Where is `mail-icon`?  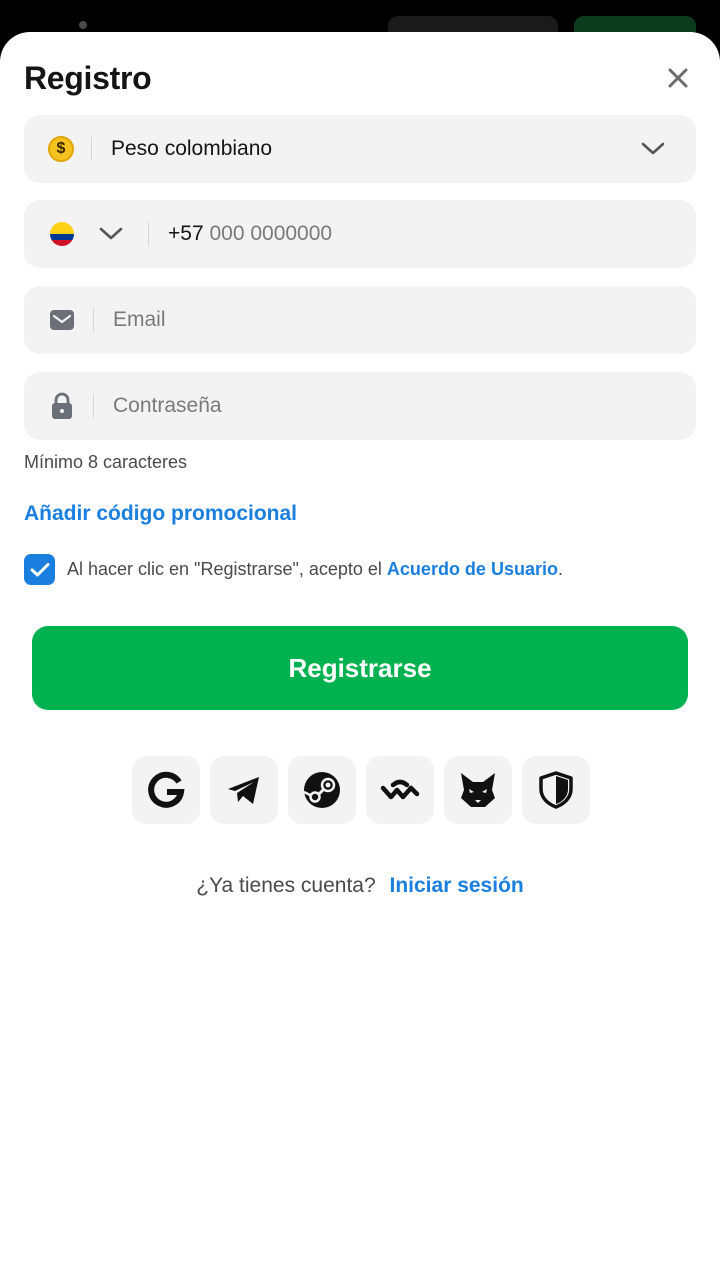 mail-icon is located at coordinates (62, 320).